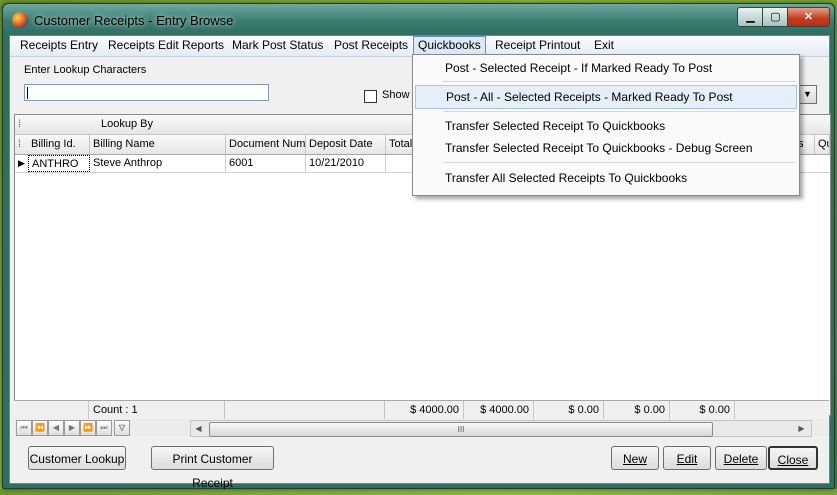 The height and width of the screenshot is (495, 837). Describe the element at coordinates (56, 428) in the screenshot. I see `prev-record-icon: ◀` at that location.